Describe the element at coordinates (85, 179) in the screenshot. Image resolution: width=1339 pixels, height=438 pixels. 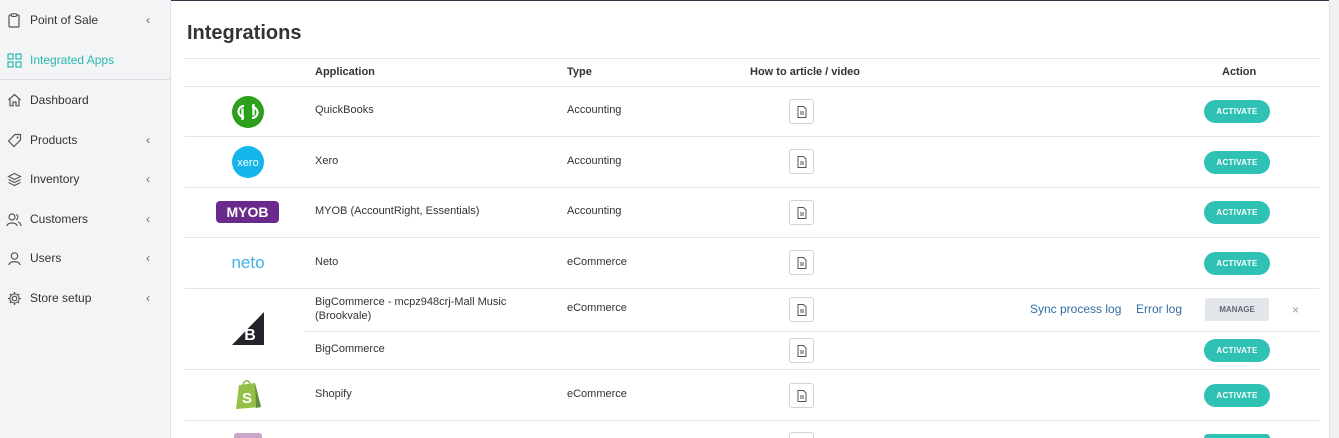
I see `sidebar-item-inventory: Inventory ‹` at that location.